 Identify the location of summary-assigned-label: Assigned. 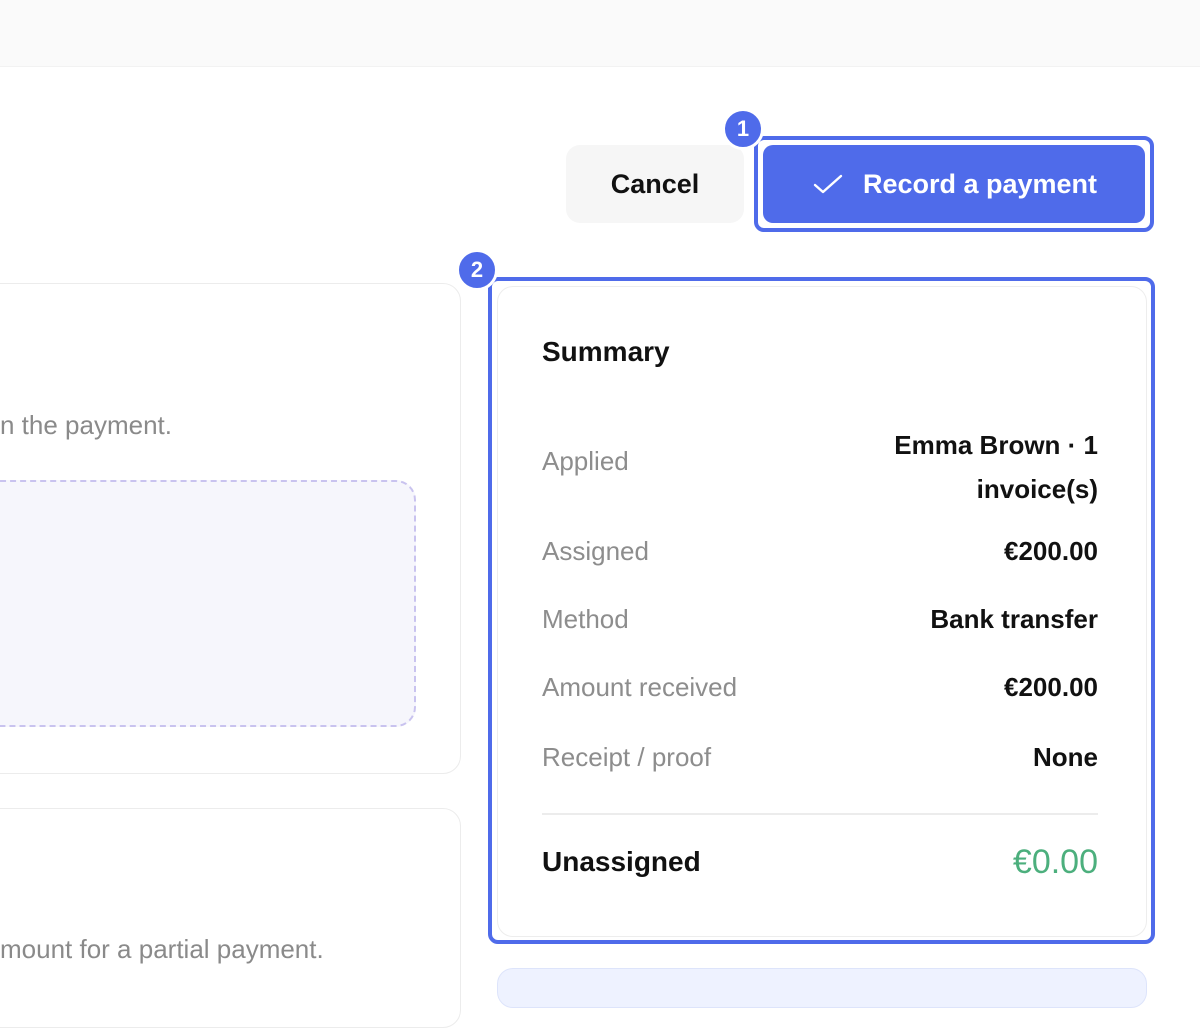
(595, 551).